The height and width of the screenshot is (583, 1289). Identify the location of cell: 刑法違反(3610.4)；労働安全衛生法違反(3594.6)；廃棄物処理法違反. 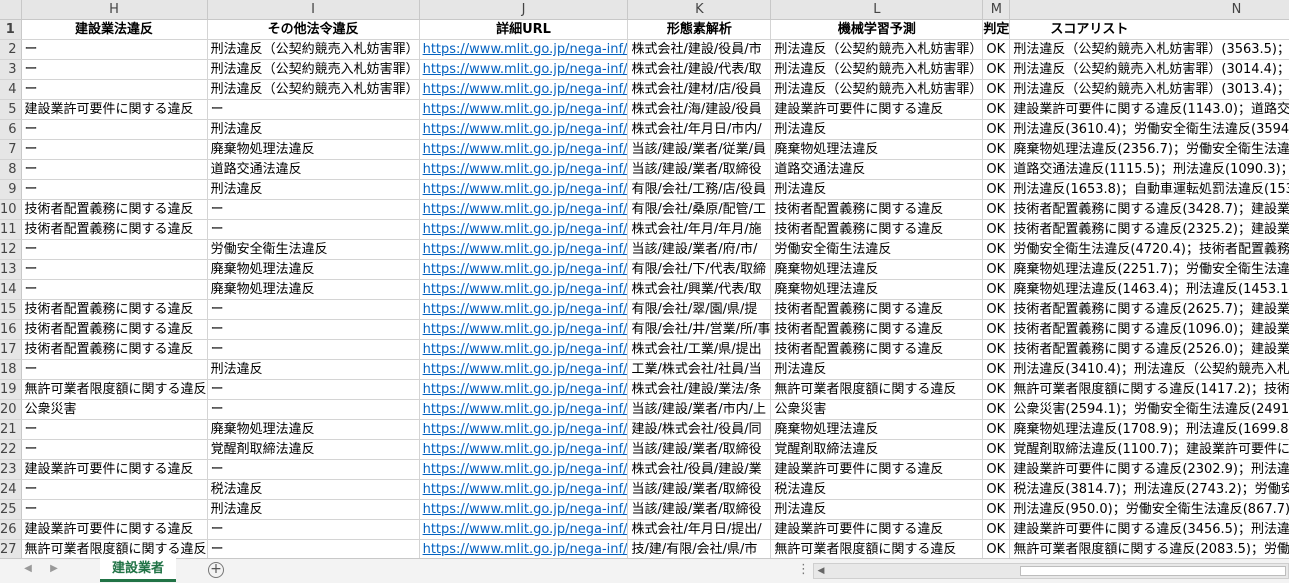
(1149, 129).